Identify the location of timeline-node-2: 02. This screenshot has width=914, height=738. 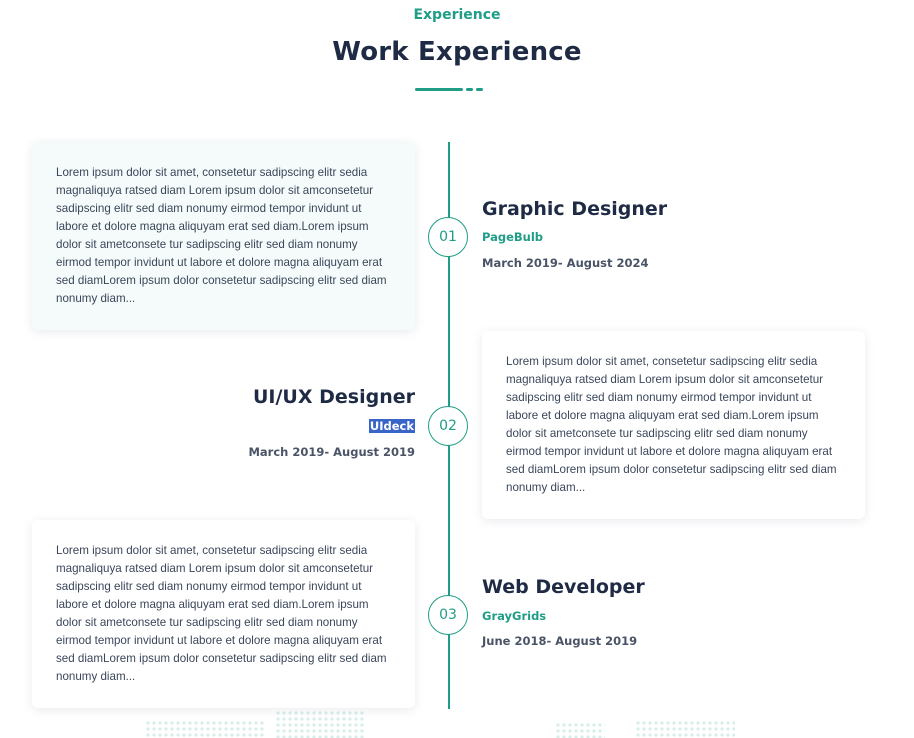
(448, 426).